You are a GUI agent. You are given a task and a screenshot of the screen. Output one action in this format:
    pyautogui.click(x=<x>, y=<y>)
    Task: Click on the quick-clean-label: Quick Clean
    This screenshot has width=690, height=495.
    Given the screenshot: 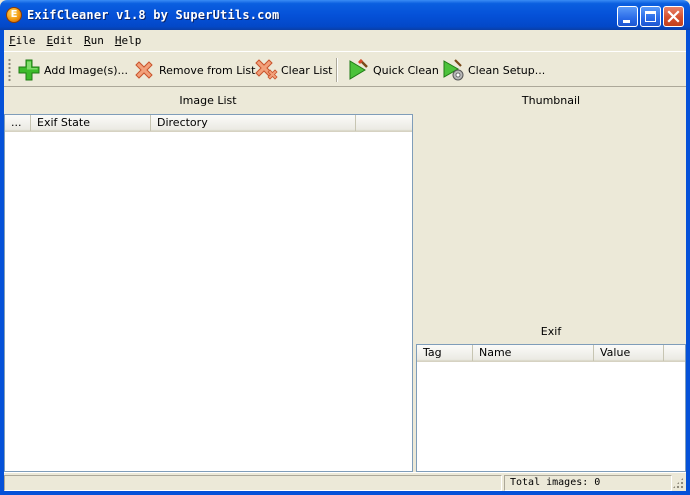 What is the action you would take?
    pyautogui.click(x=406, y=70)
    